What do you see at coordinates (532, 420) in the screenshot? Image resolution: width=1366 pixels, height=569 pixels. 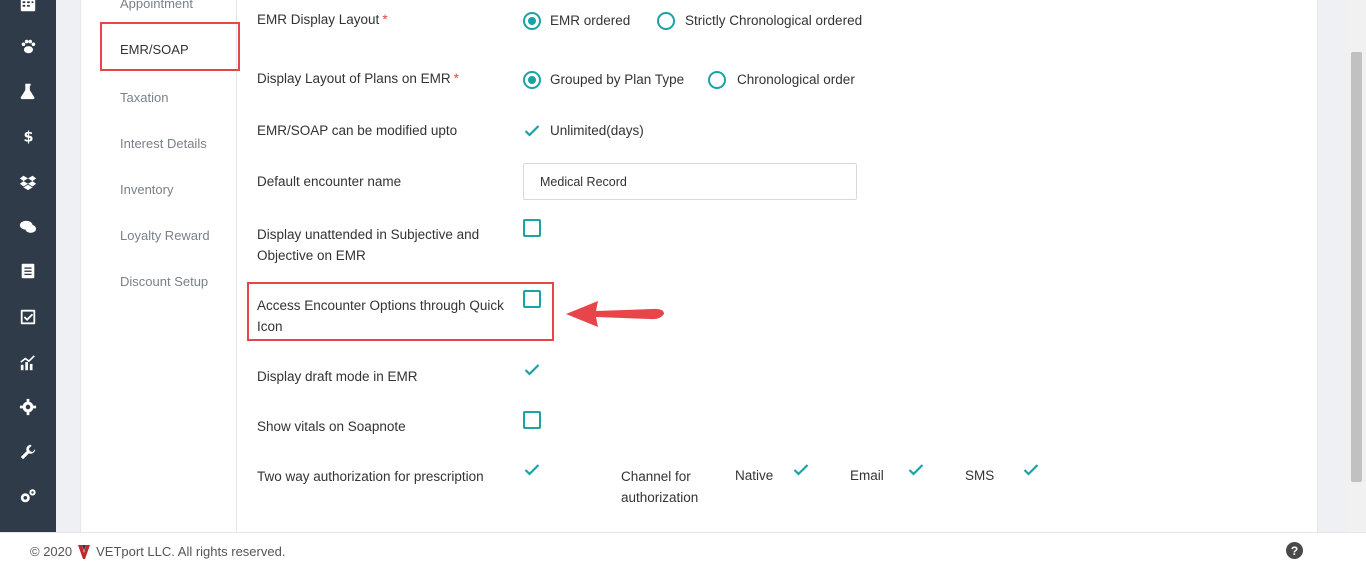 I see `show-vitals-checkbox` at bounding box center [532, 420].